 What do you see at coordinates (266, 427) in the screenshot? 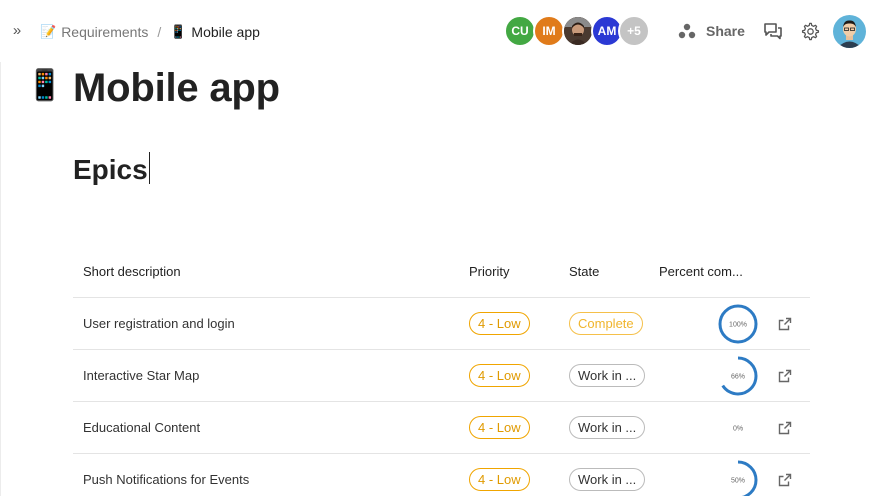
I see `cell-short-description: Educational Content` at bounding box center [266, 427].